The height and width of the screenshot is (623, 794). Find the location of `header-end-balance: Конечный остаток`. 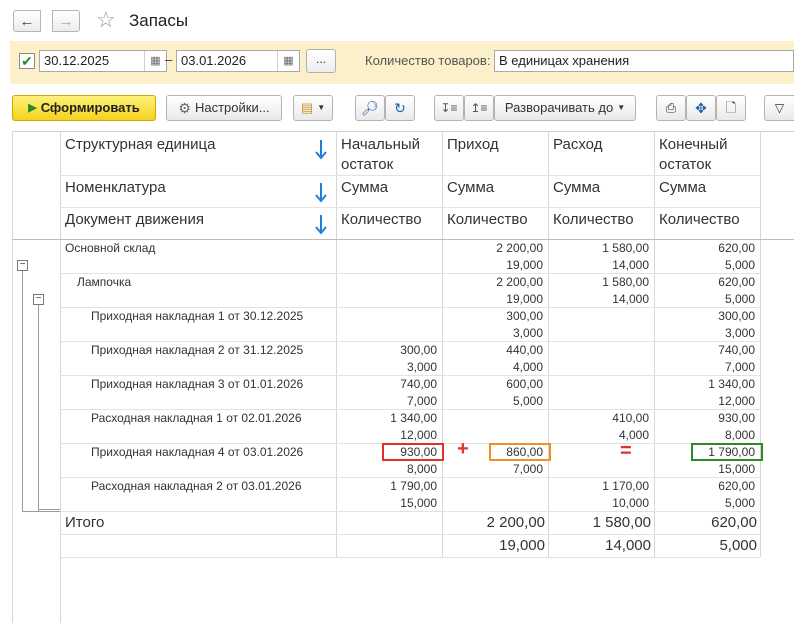

header-end-balance: Конечный остаток is located at coordinates (693, 154).